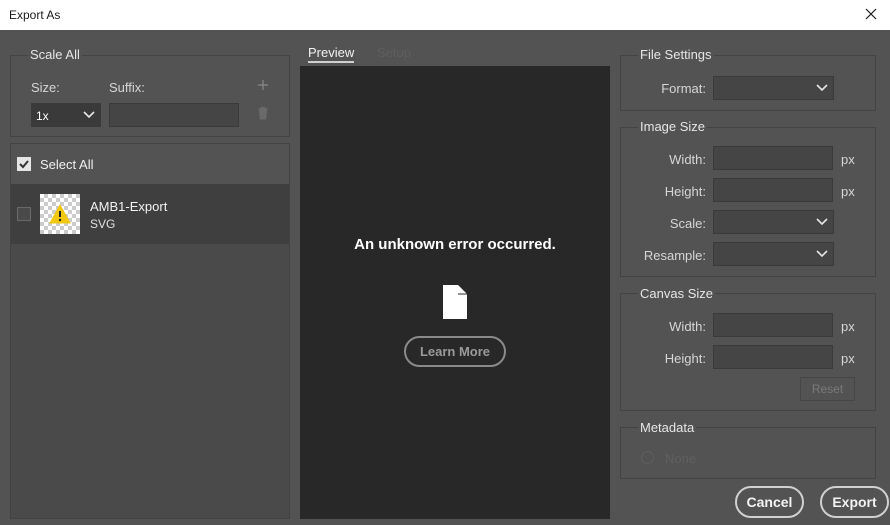  What do you see at coordinates (687, 159) in the screenshot?
I see `image-width-label: Width:` at bounding box center [687, 159].